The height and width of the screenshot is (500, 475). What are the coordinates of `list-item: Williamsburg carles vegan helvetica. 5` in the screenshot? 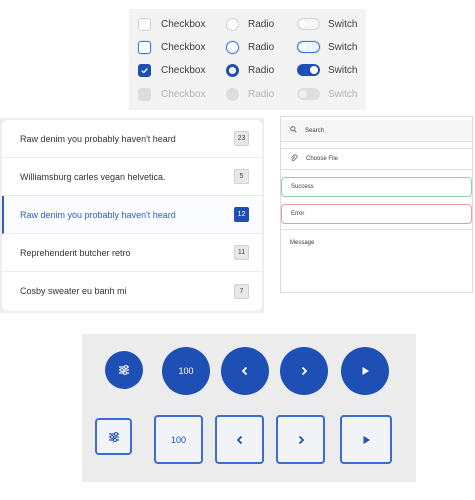 It's located at (132, 177).